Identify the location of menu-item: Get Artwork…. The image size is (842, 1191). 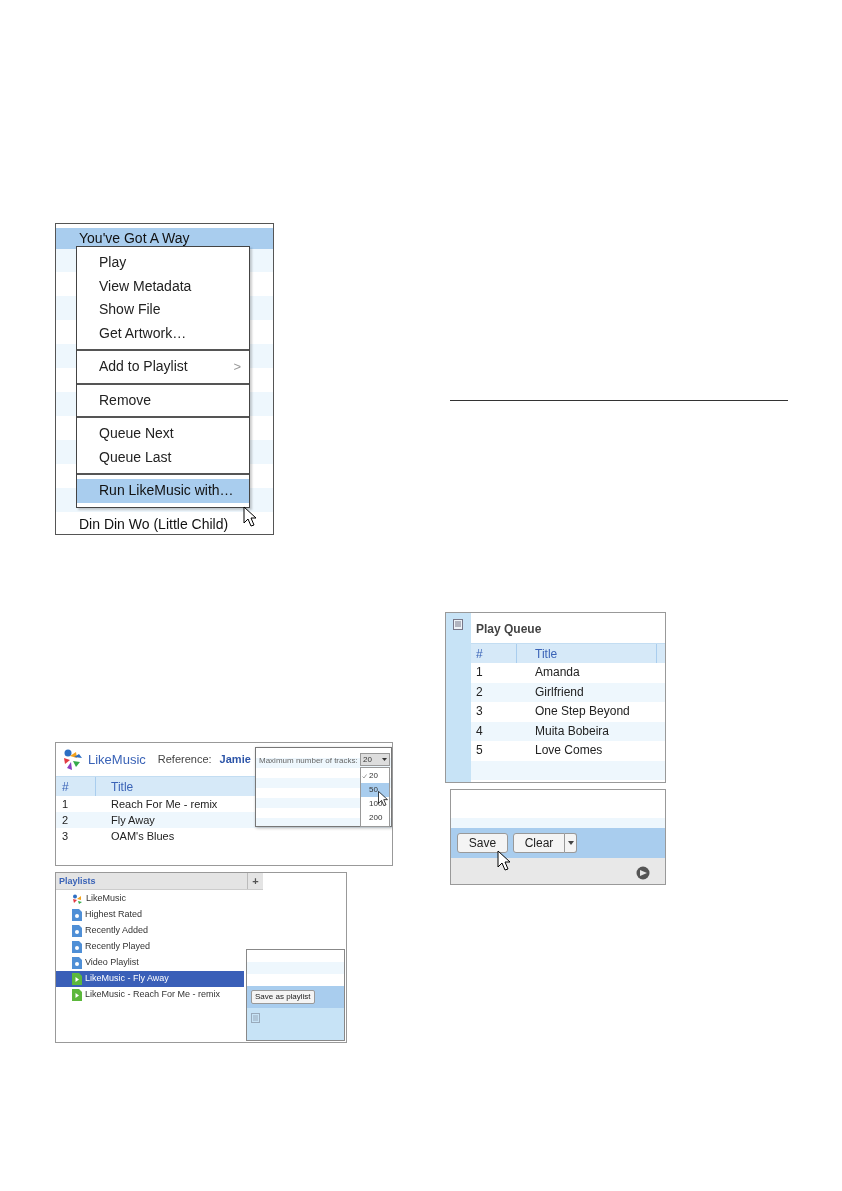
(163, 333).